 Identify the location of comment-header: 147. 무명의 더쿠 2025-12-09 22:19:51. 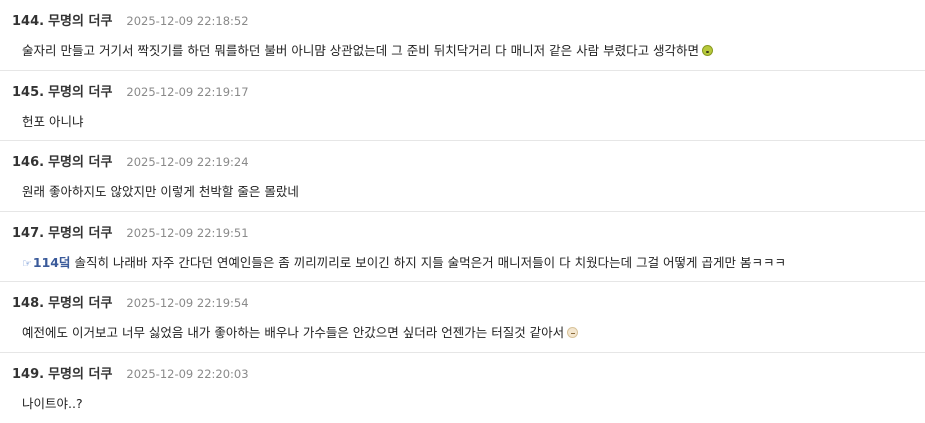
(130, 231).